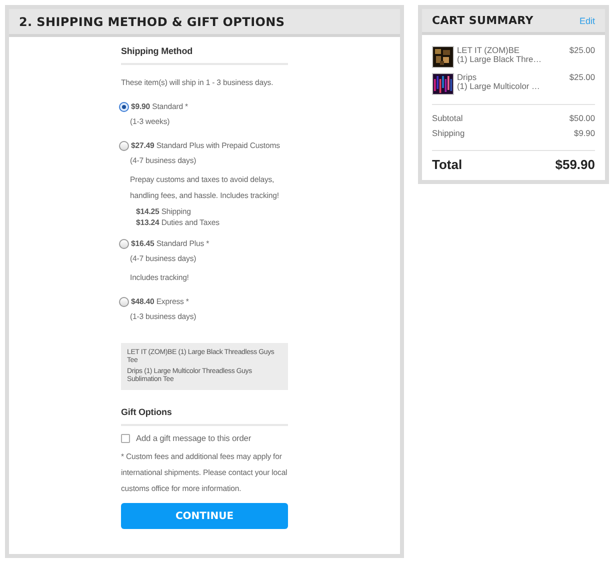  Describe the element at coordinates (584, 133) in the screenshot. I see `shipping-value: $9.90` at that location.